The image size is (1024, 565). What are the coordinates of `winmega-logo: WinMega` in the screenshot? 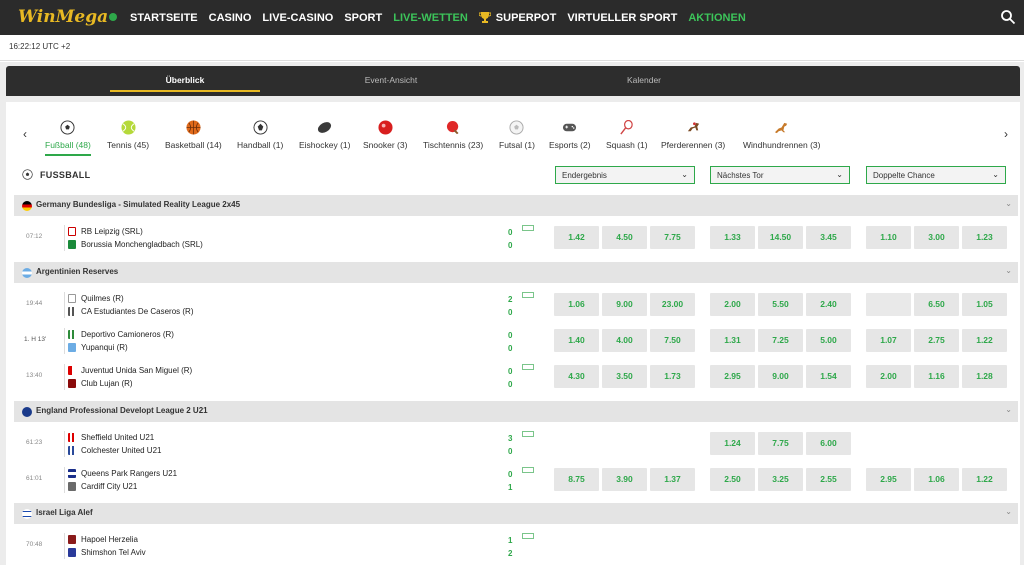 It's located at (68, 17).